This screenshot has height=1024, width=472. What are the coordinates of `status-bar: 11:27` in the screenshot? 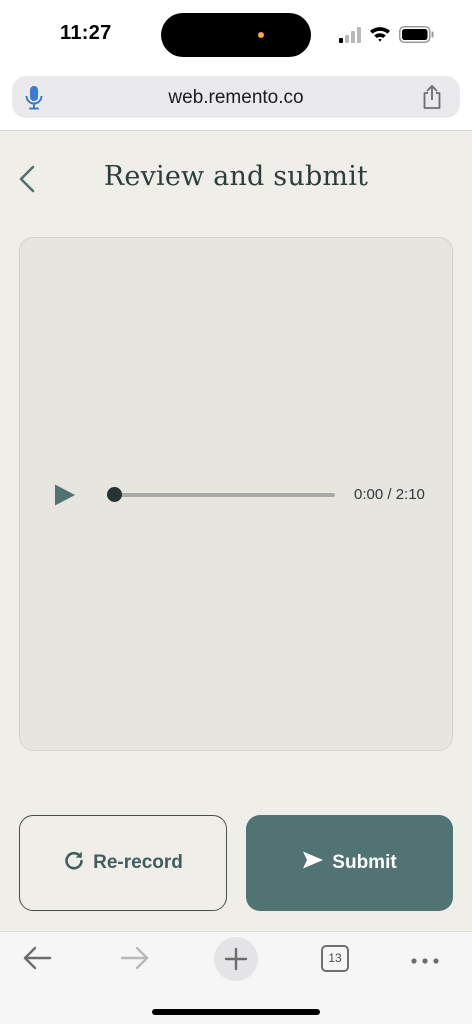 It's located at (236, 35).